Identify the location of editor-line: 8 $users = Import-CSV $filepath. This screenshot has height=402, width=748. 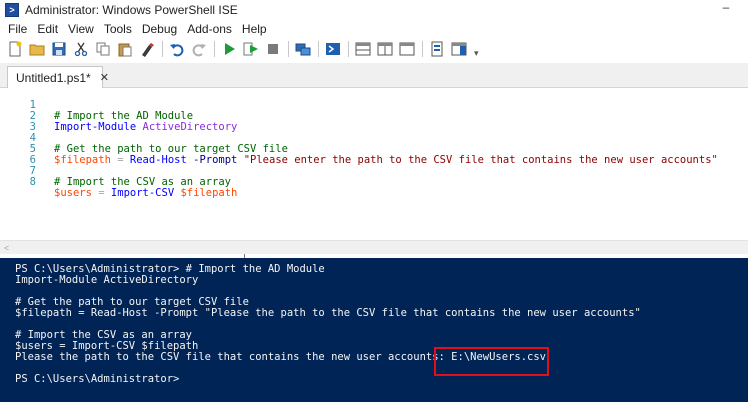
(374, 182).